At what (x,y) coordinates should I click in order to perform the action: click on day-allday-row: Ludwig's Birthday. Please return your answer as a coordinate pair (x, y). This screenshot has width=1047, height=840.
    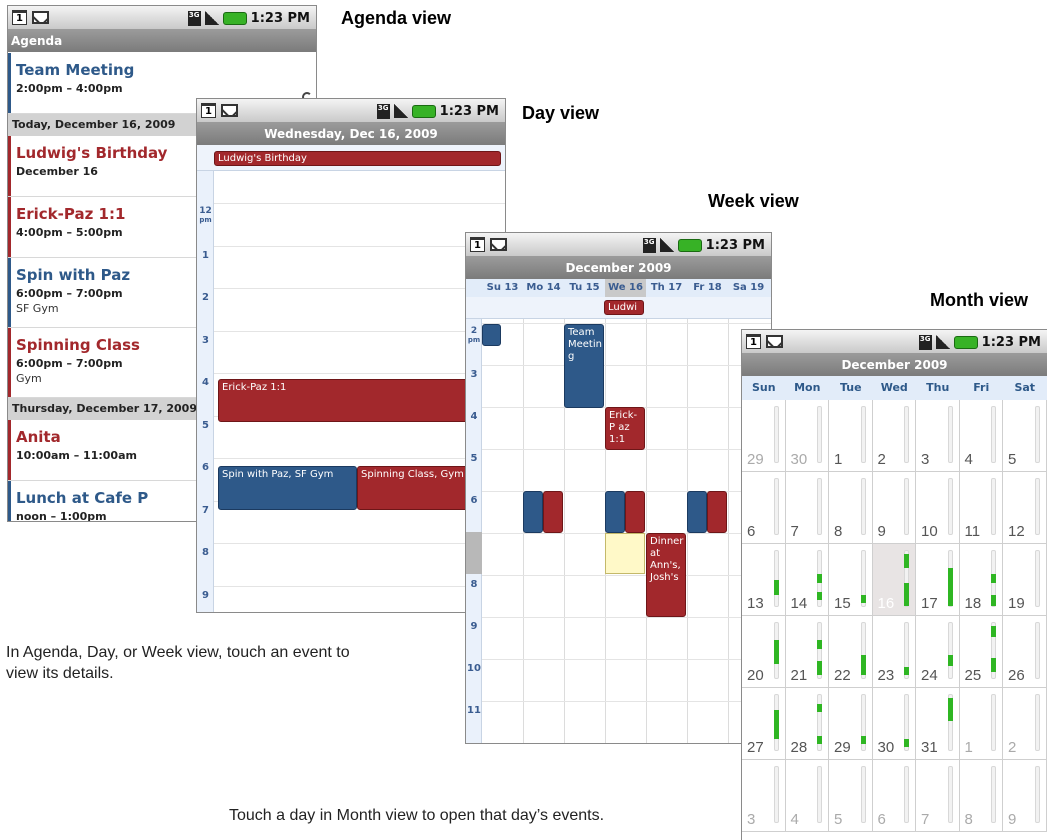
    Looking at the image, I should click on (351, 158).